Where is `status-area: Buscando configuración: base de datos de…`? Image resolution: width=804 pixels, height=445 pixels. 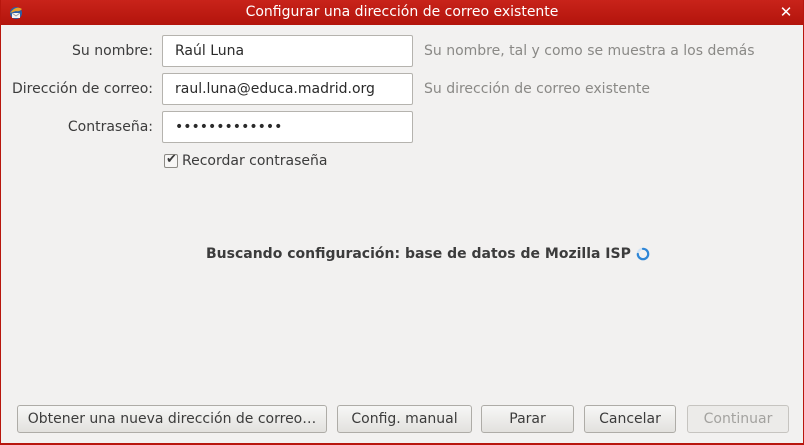
status-area: Buscando configuración: base de datos de… is located at coordinates (428, 254).